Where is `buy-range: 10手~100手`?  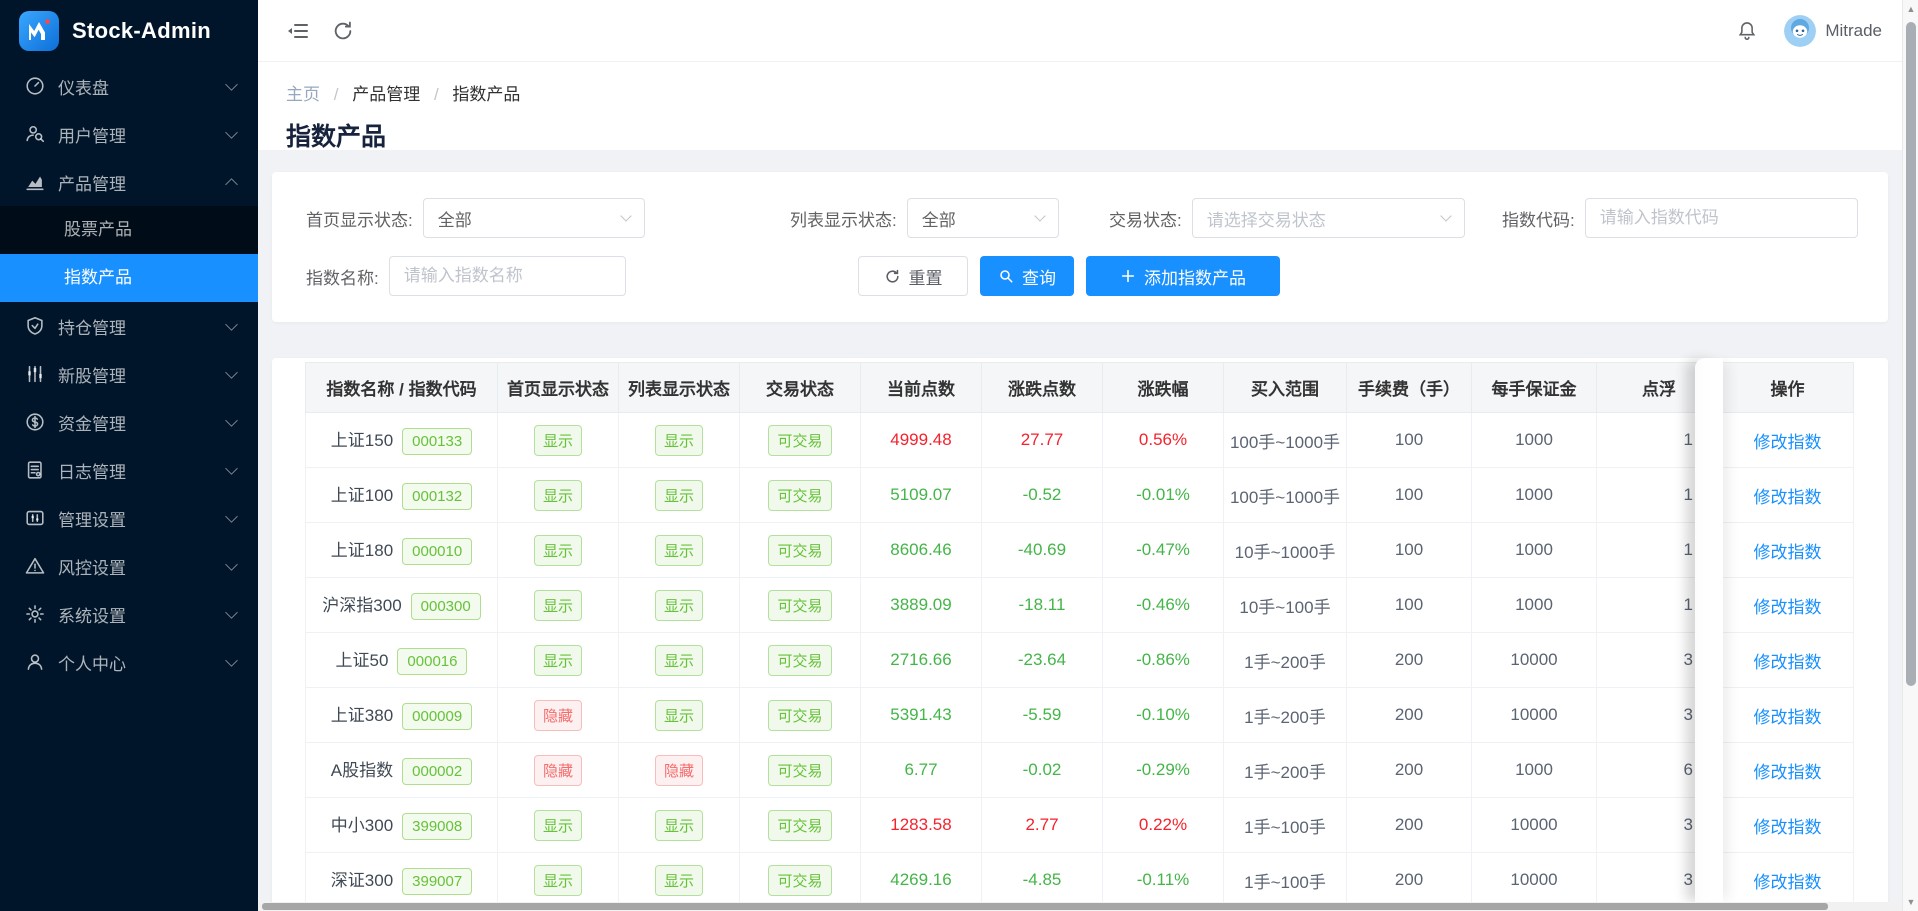
buy-range: 10手~100手 is located at coordinates (1285, 605).